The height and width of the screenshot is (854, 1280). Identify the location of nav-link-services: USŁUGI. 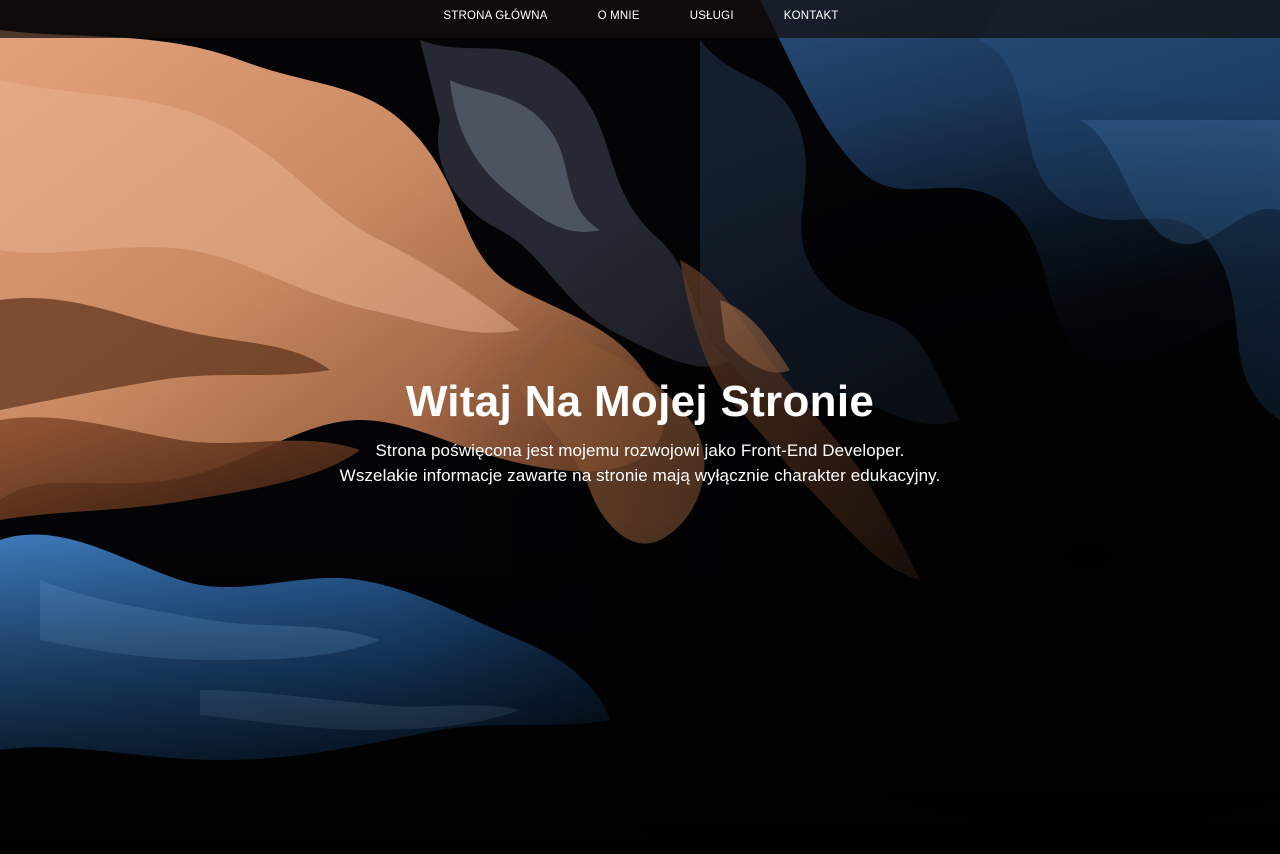
(712, 16).